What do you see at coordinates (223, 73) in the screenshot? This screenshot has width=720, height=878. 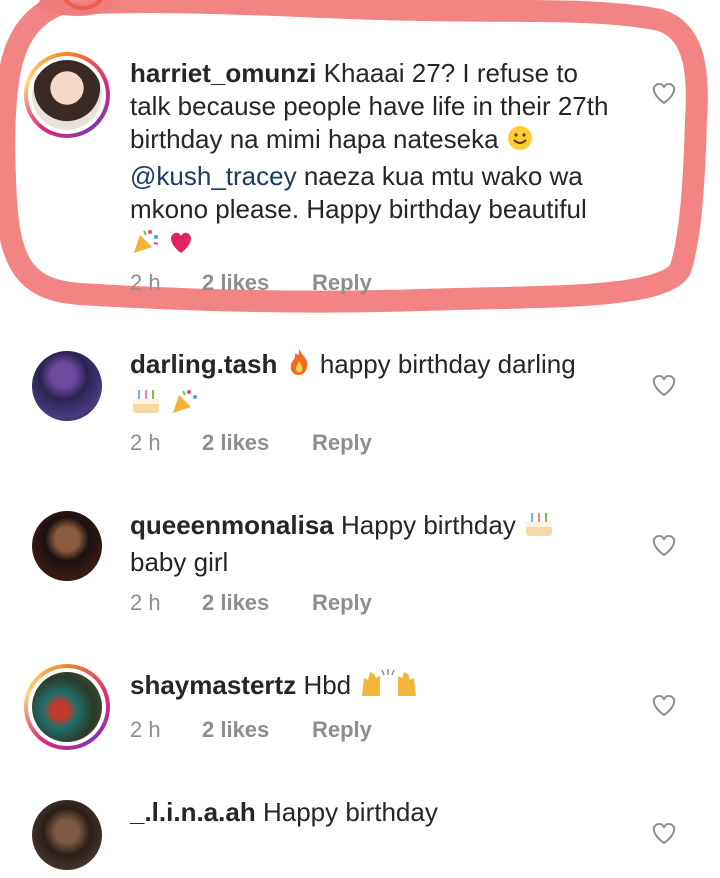 I see `comment-username: harriet_omunzi` at bounding box center [223, 73].